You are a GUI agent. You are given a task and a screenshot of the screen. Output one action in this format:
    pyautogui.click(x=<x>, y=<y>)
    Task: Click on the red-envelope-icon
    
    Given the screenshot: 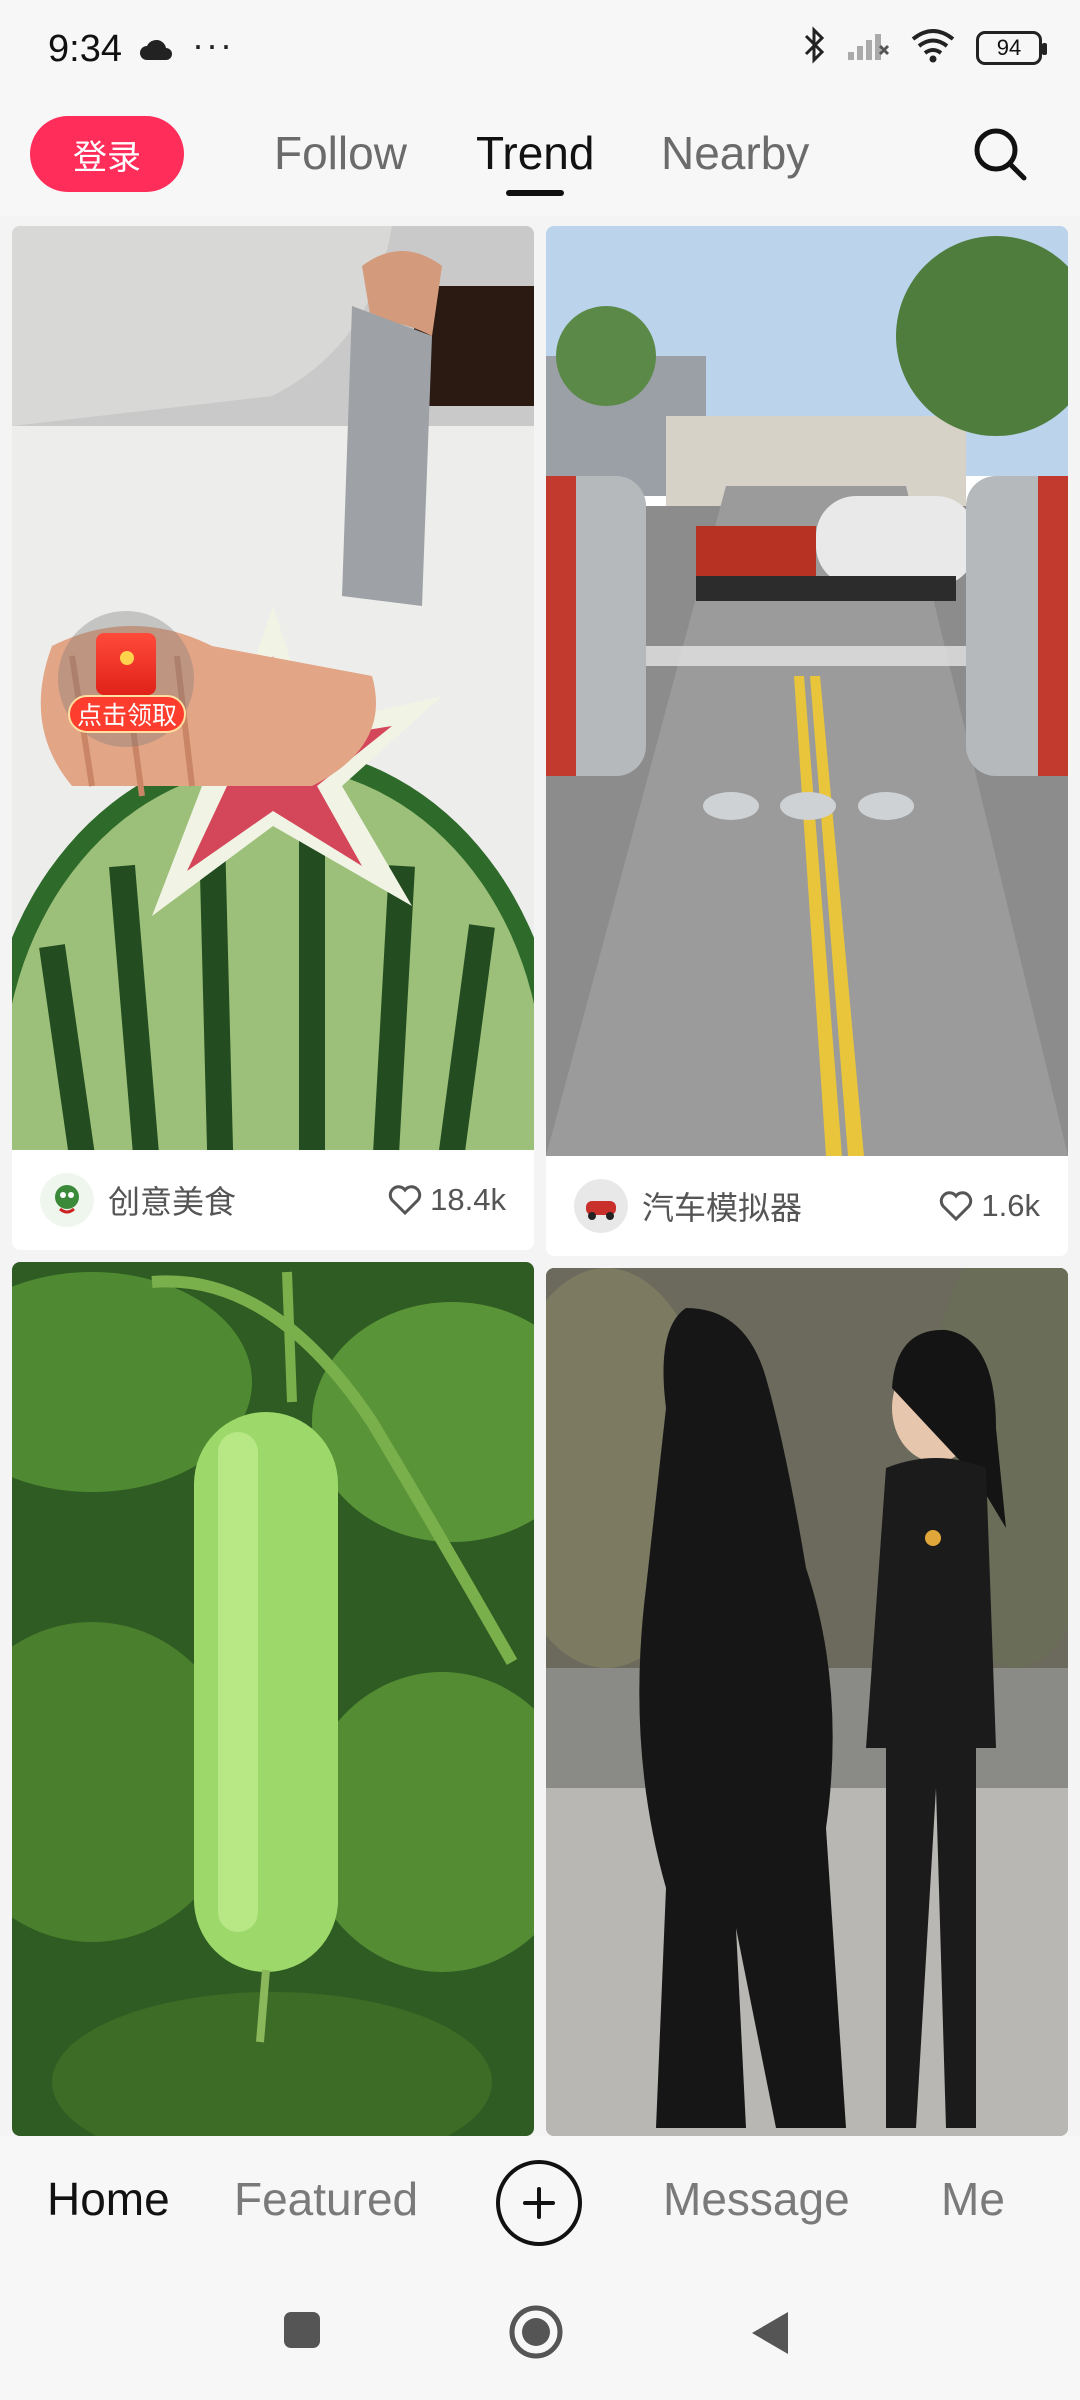 What is the action you would take?
    pyautogui.click(x=126, y=664)
    